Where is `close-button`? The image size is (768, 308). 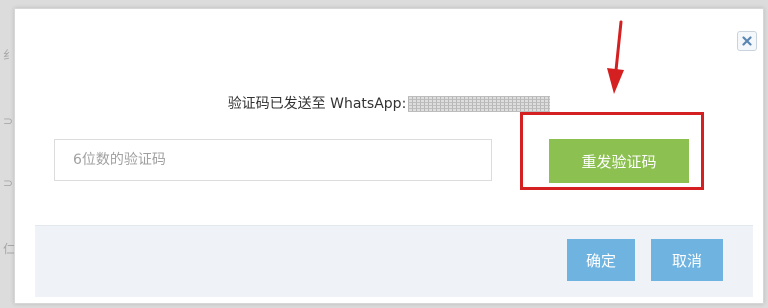
close-button is located at coordinates (747, 41).